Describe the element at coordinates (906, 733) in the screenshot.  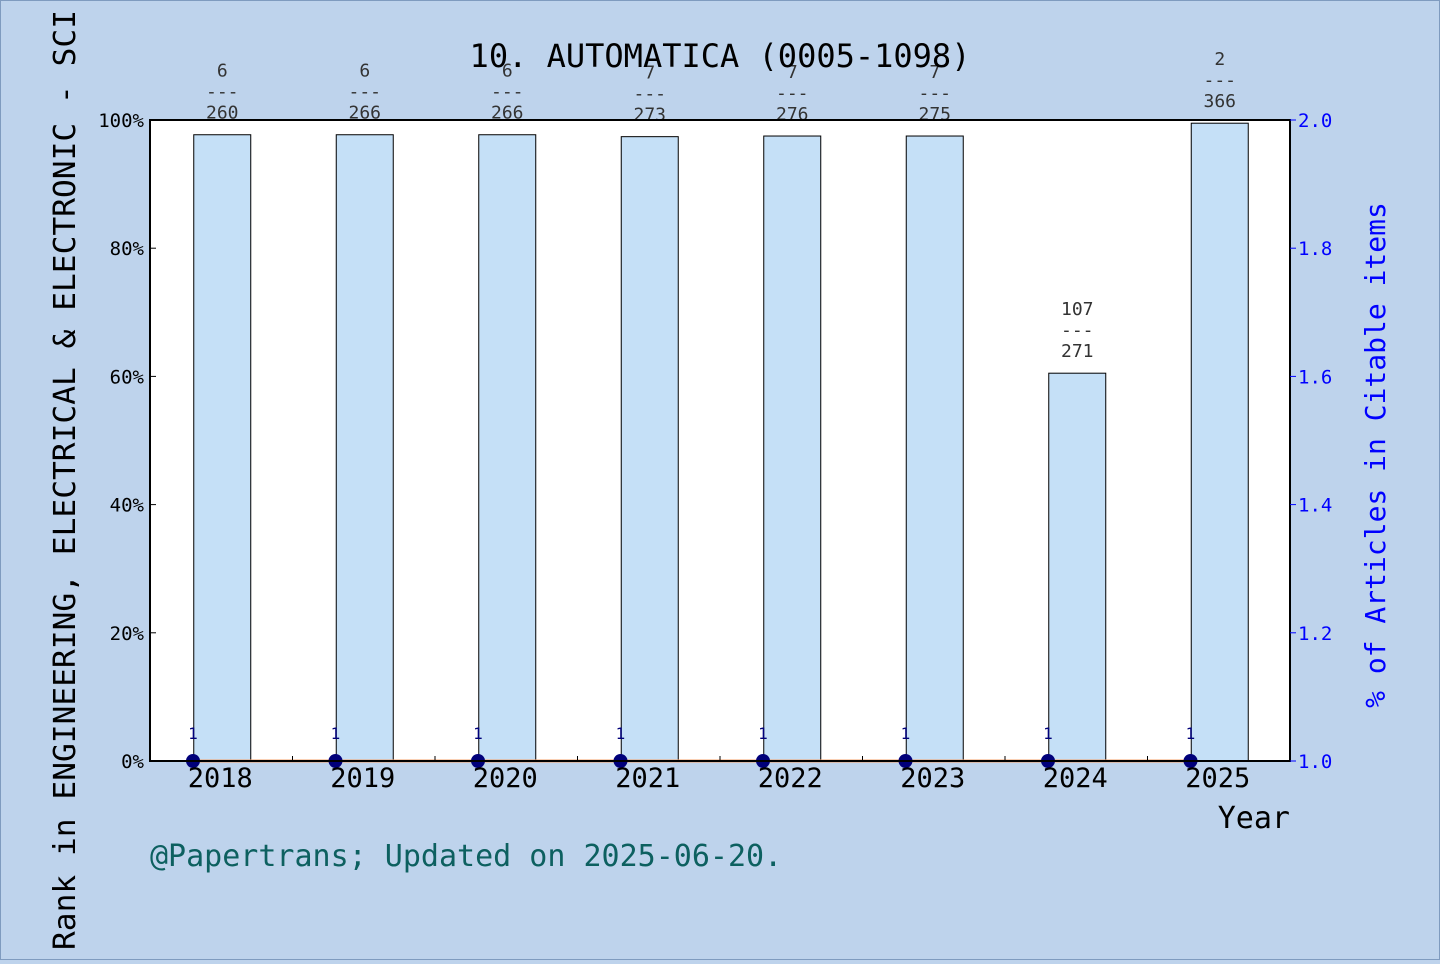
I see `point-label-2023: 1` at that location.